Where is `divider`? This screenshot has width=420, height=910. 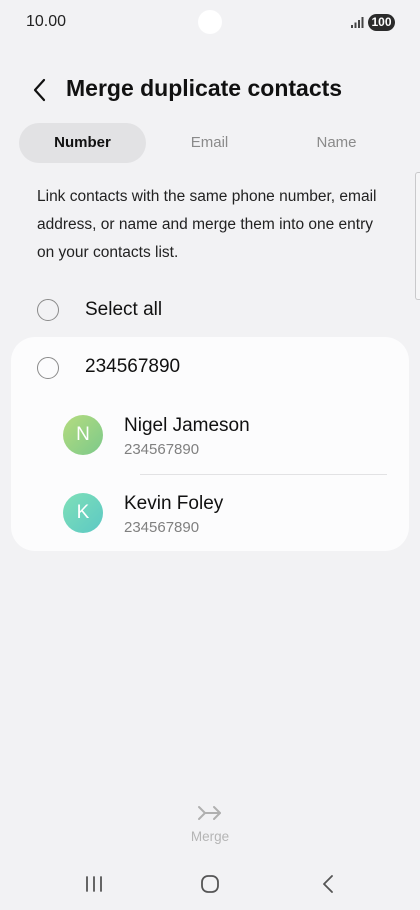
divider is located at coordinates (263, 474).